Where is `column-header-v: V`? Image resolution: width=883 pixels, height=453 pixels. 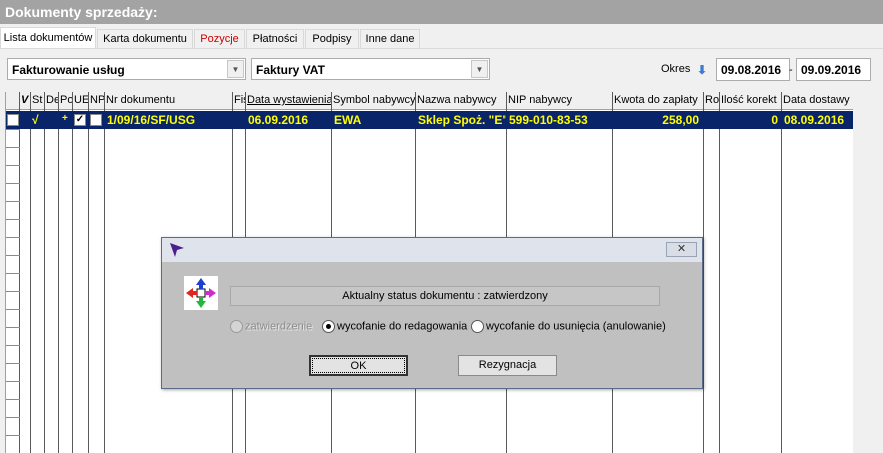 column-header-v: V is located at coordinates (25, 101).